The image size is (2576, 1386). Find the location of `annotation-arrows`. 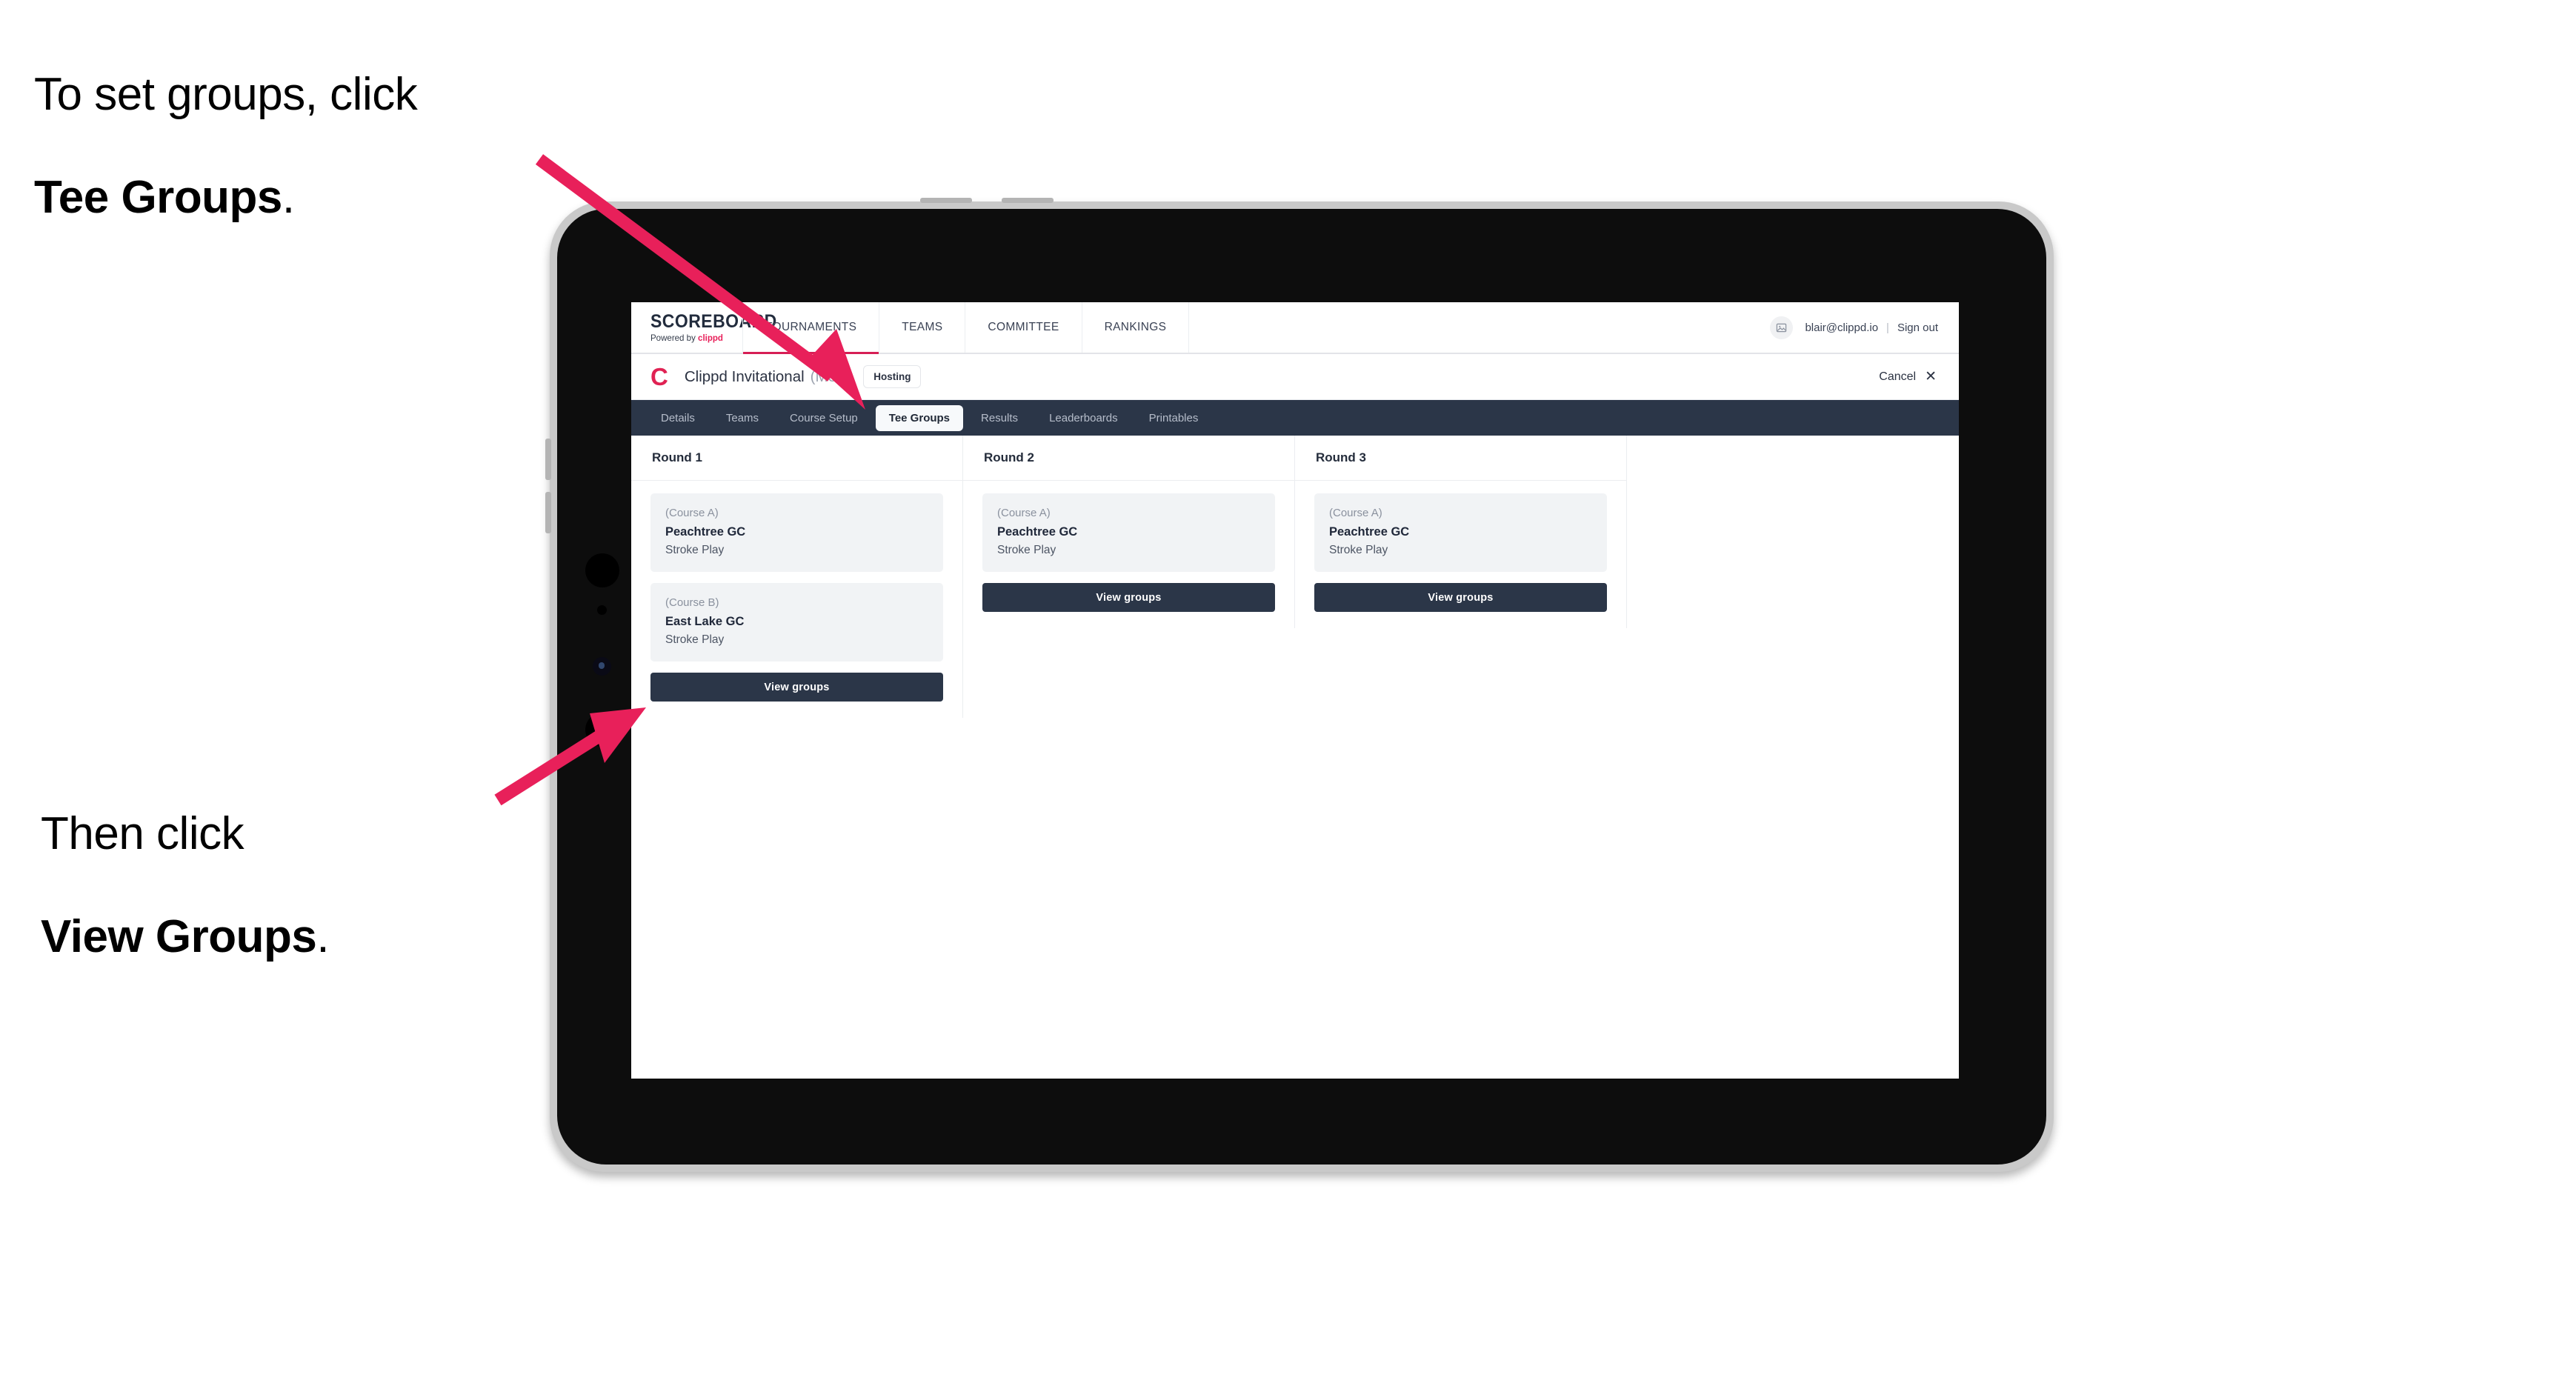

annotation-arrows is located at coordinates (679, 480).